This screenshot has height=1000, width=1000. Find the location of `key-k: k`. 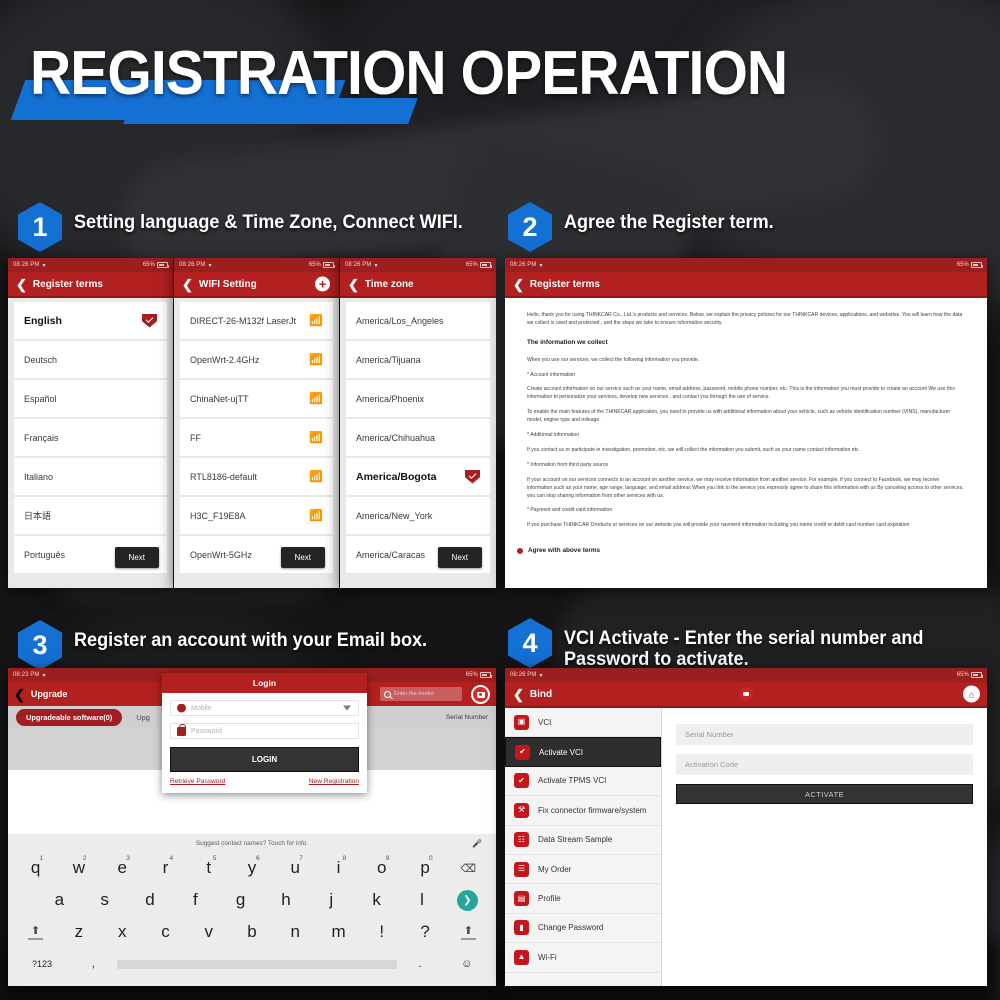

key-k: k is located at coordinates (376, 900).